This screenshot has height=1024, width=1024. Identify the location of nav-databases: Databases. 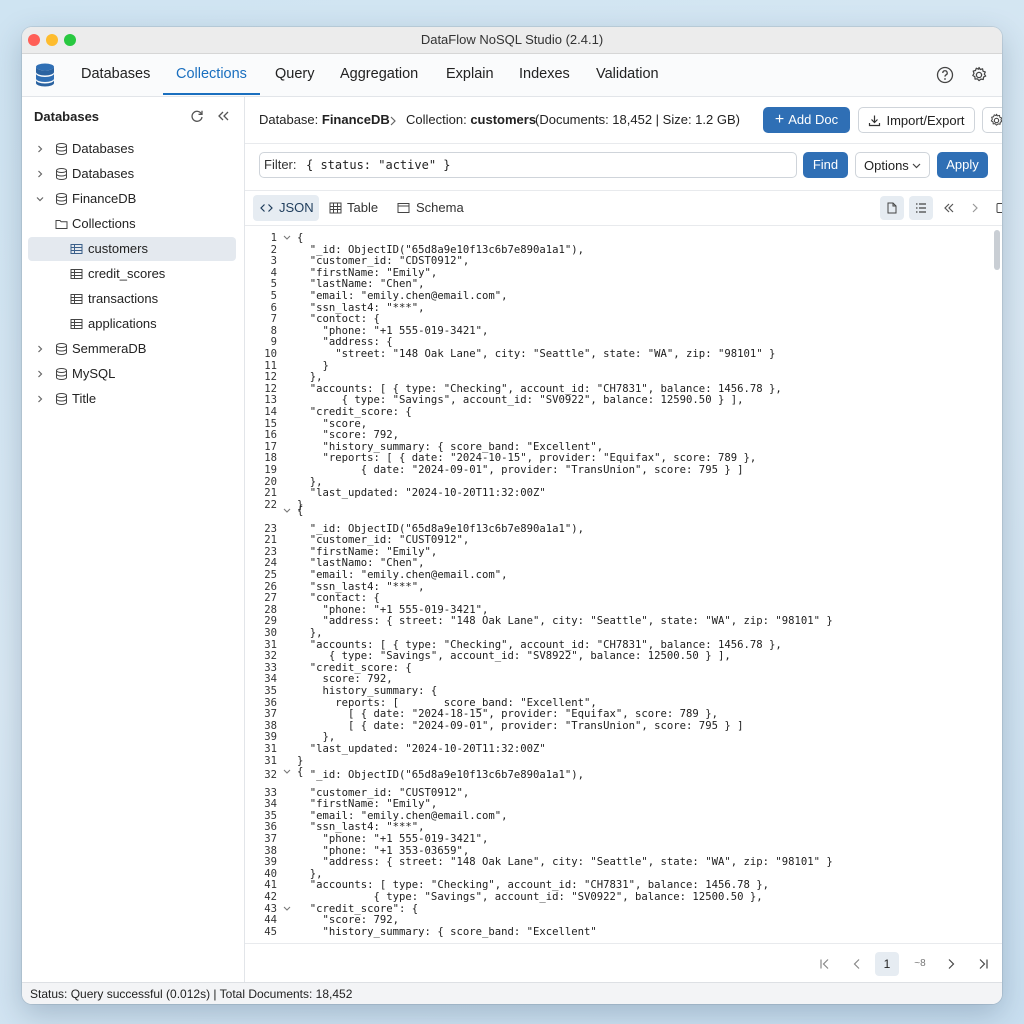
(115, 74).